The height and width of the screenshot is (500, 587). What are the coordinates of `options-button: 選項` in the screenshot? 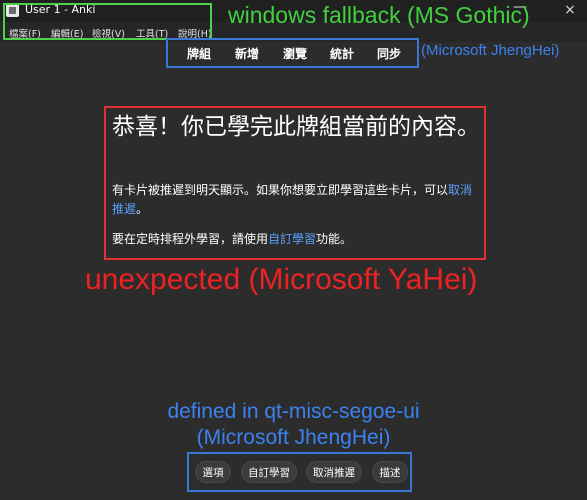 It's located at (213, 472).